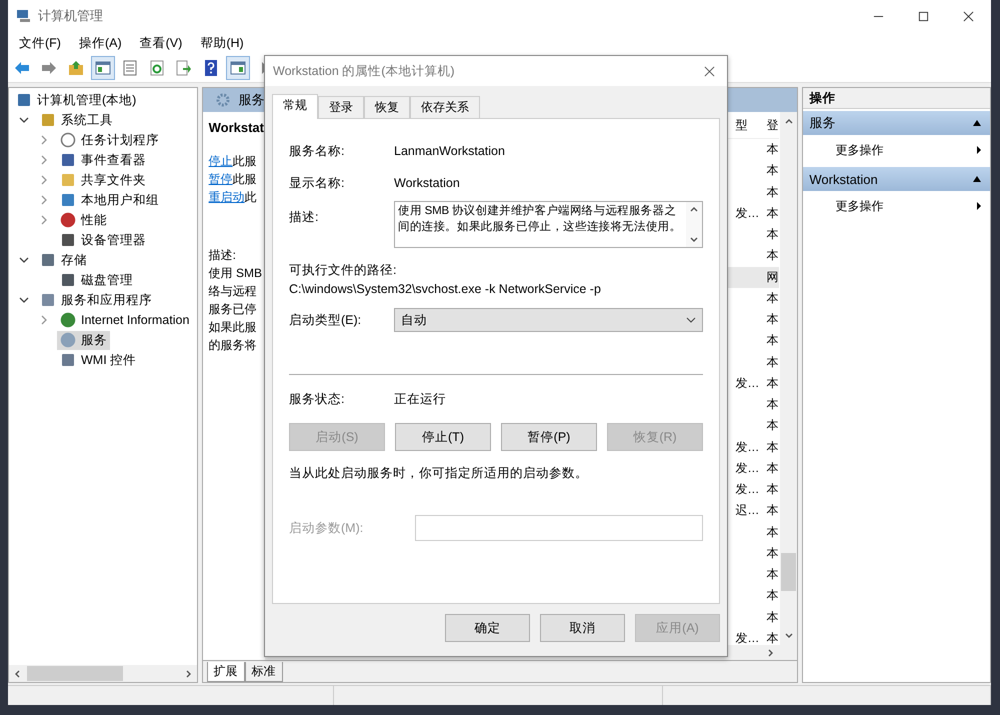  What do you see at coordinates (439, 473) in the screenshot?
I see `hint-text: 当从此处启动服务时，你可指定所适用的启动参数。` at bounding box center [439, 473].